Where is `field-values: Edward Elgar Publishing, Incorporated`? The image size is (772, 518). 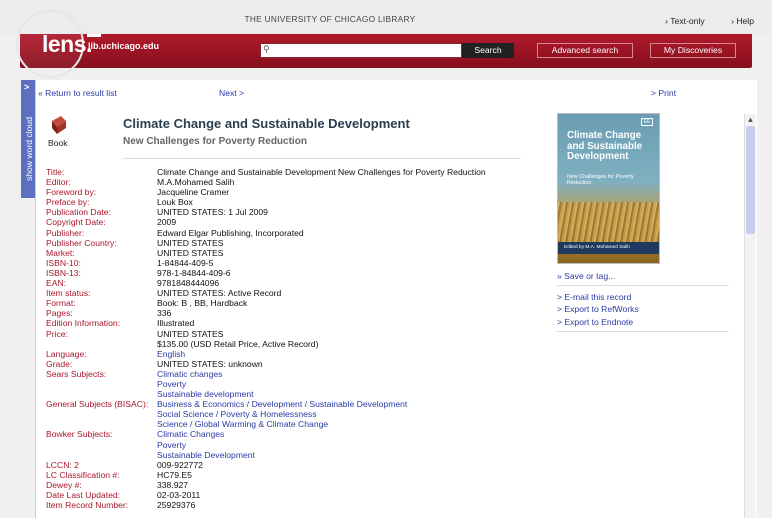
field-values: Edward Elgar Publishing, Incorporated is located at coordinates (341, 233).